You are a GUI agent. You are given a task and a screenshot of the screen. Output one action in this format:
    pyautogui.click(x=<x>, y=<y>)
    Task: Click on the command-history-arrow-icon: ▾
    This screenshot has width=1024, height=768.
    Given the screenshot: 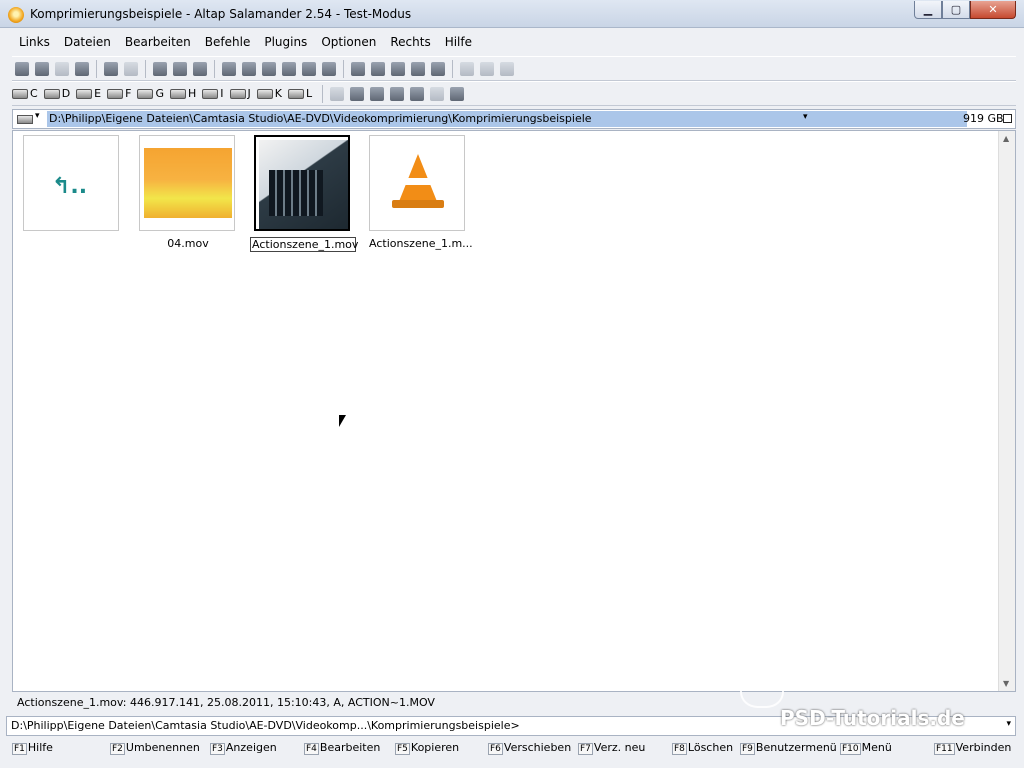 What is the action you would take?
    pyautogui.click(x=1008, y=724)
    